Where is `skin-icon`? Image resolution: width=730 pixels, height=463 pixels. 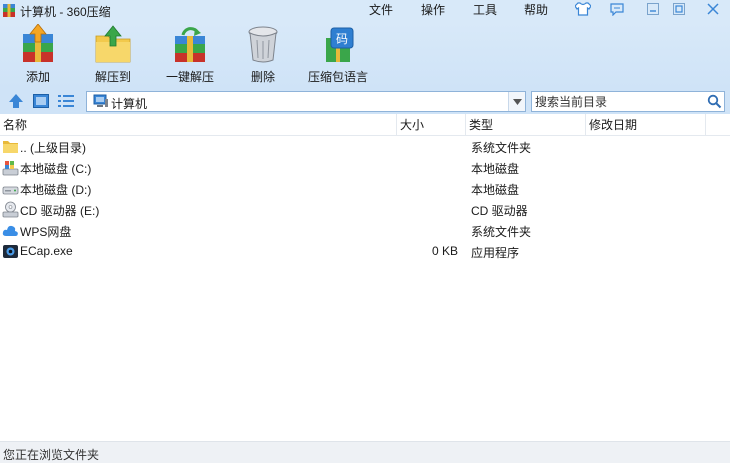 skin-icon is located at coordinates (583, 9).